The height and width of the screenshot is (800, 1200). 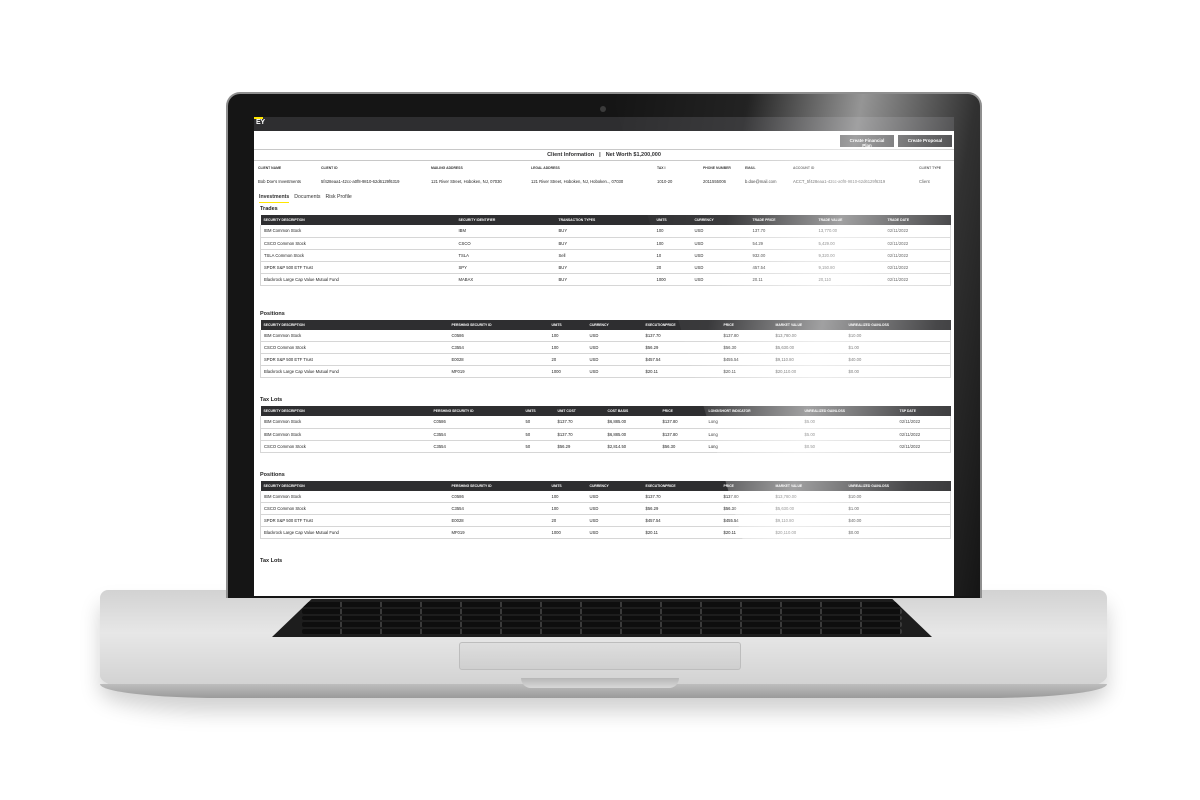 What do you see at coordinates (498, 496) in the screenshot?
I see `table-cell: C0586` at bounding box center [498, 496].